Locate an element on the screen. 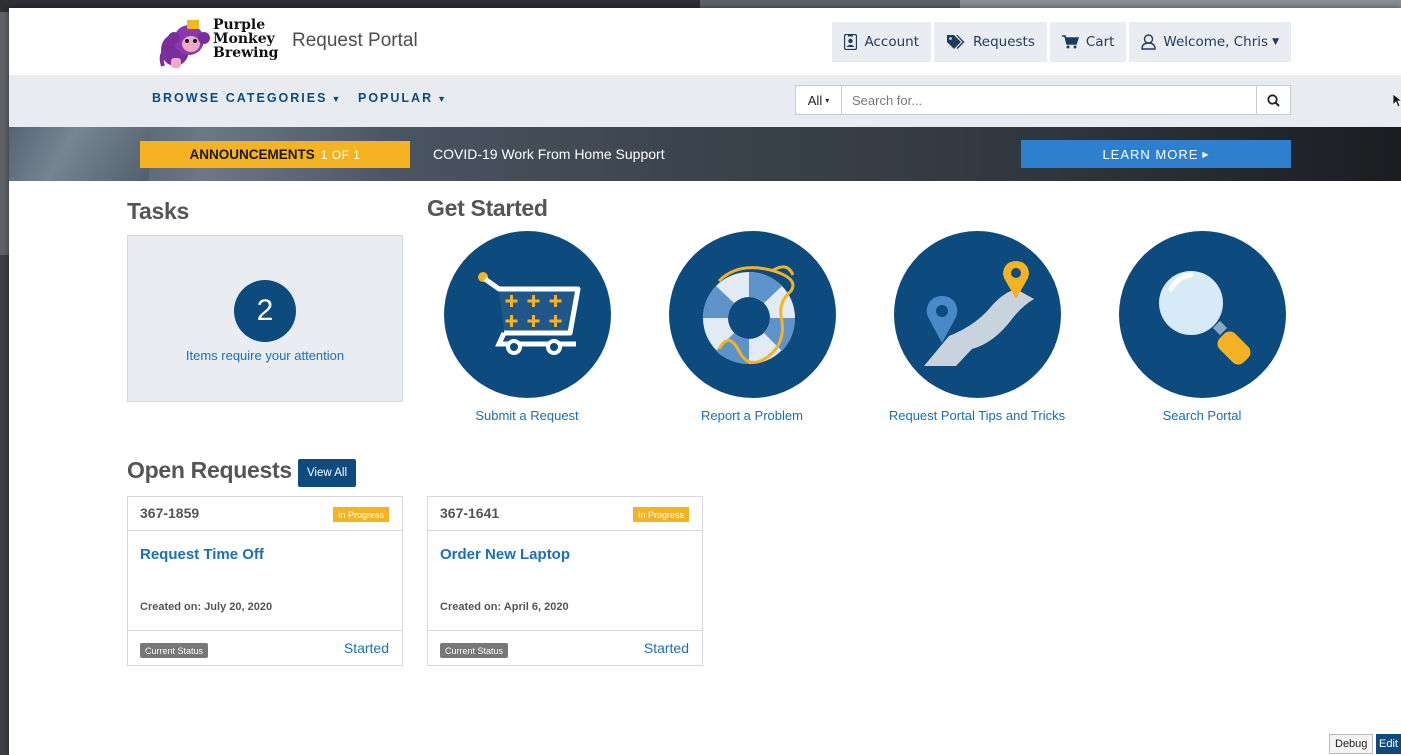 This screenshot has height=755, width=1401. brand-logo: Purple Monkey Brewing is located at coordinates (222, 42).